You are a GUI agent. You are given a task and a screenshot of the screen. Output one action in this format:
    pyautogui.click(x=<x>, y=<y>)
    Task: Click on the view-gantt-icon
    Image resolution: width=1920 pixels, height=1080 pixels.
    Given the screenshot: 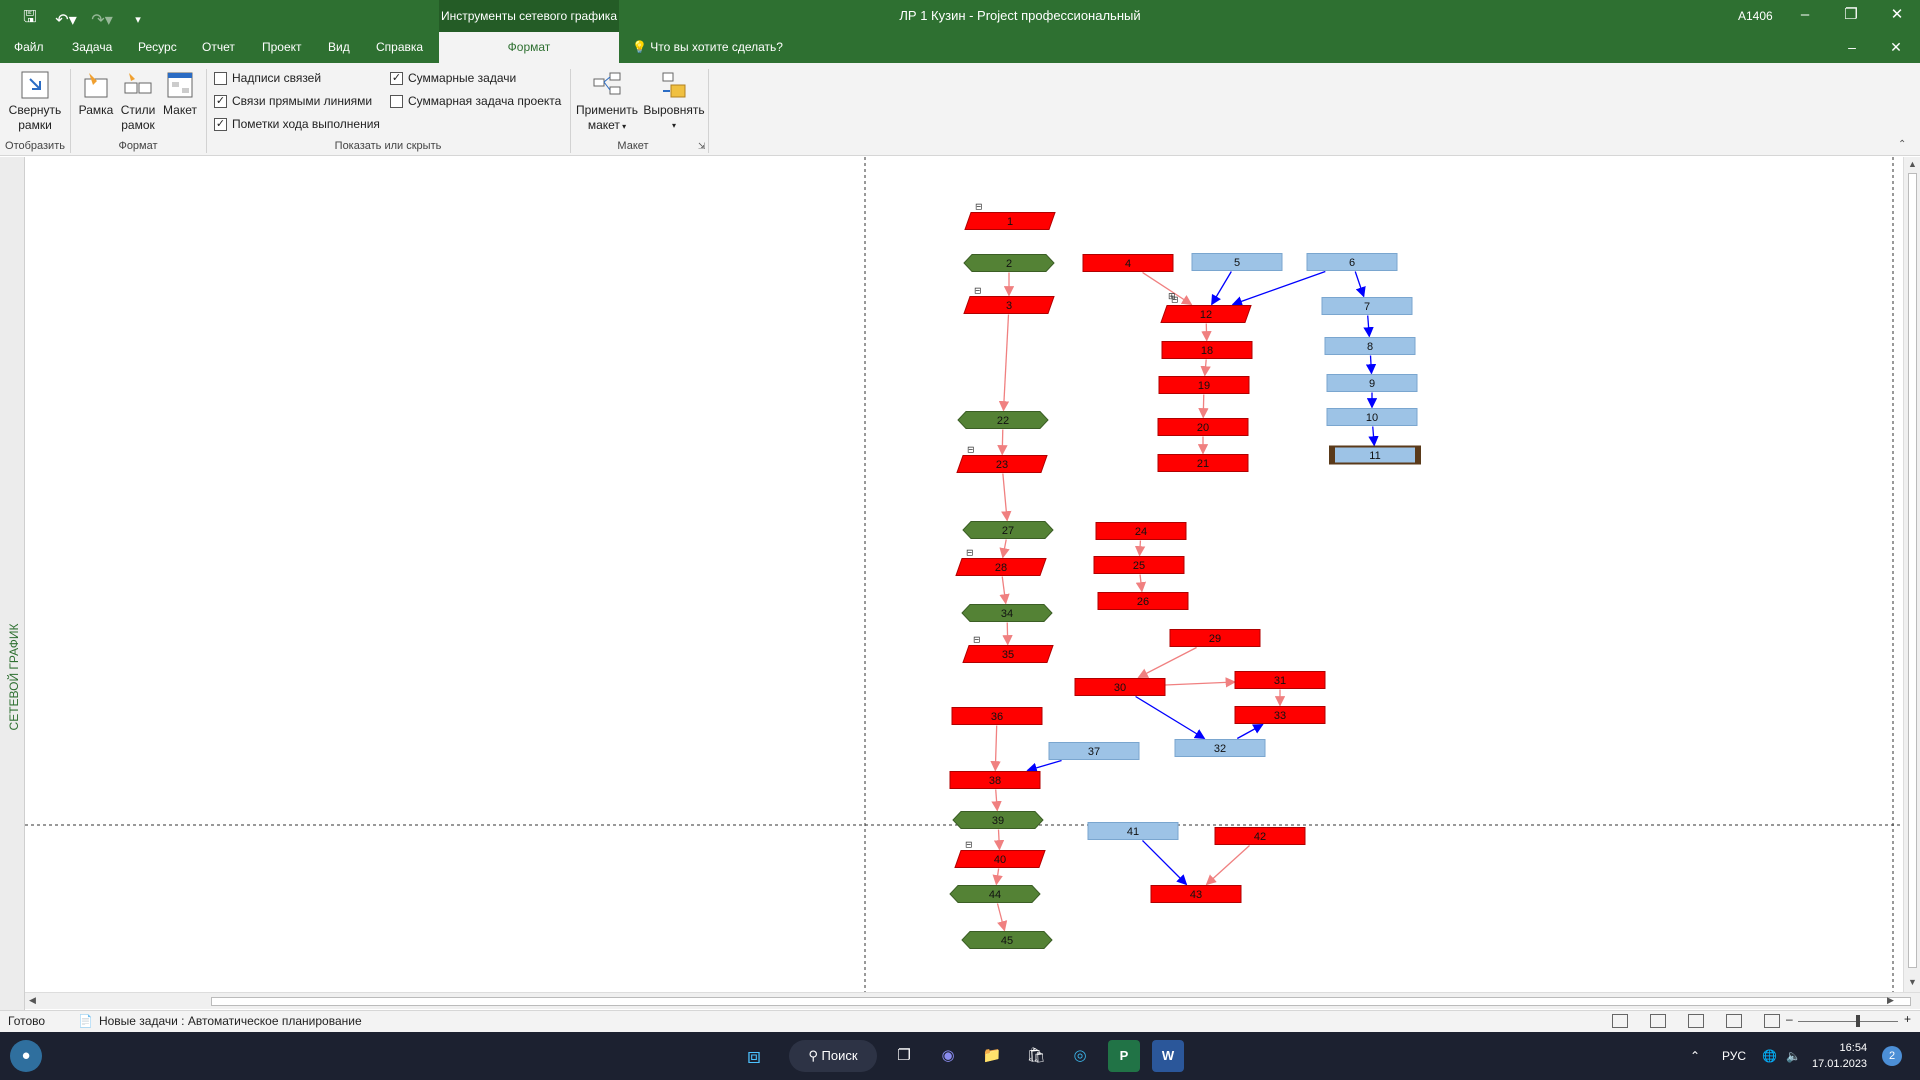 What is the action you would take?
    pyautogui.click(x=1620, y=1021)
    